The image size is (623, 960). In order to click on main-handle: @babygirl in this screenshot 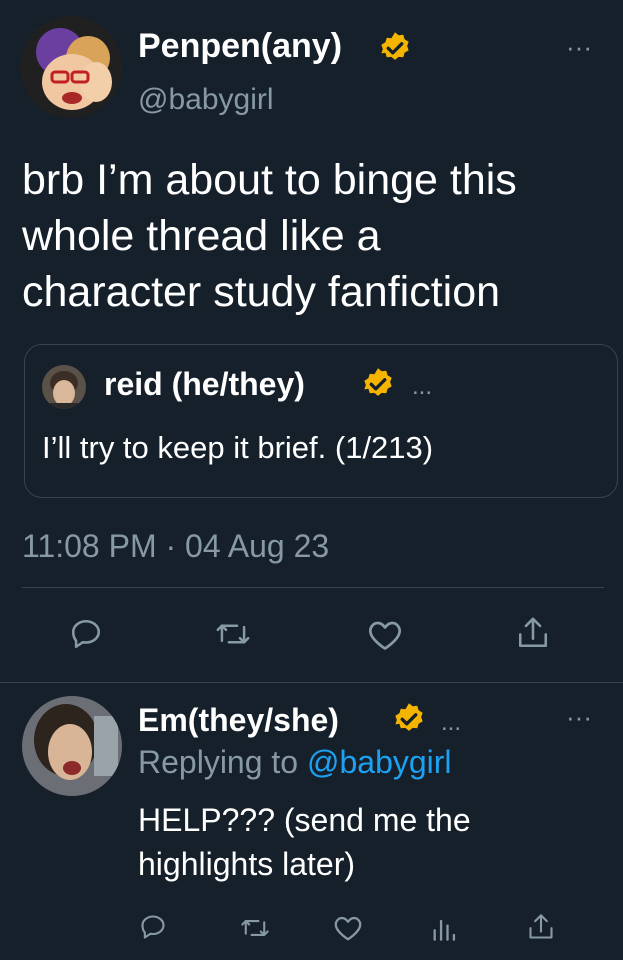, I will do `click(206, 100)`.